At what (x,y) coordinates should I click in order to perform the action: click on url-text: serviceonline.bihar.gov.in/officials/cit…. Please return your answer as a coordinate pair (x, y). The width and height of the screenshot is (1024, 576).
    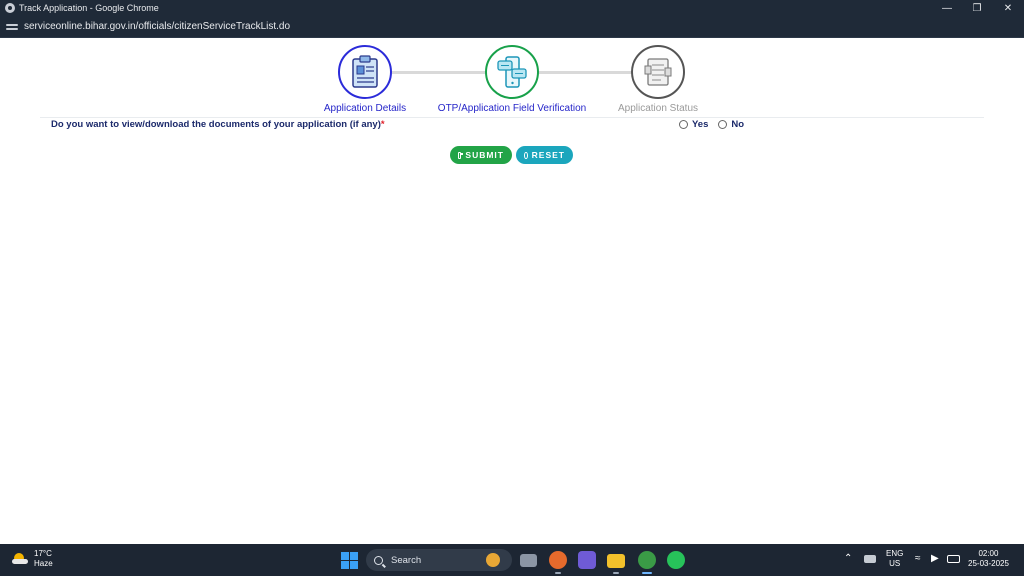
    Looking at the image, I should click on (157, 26).